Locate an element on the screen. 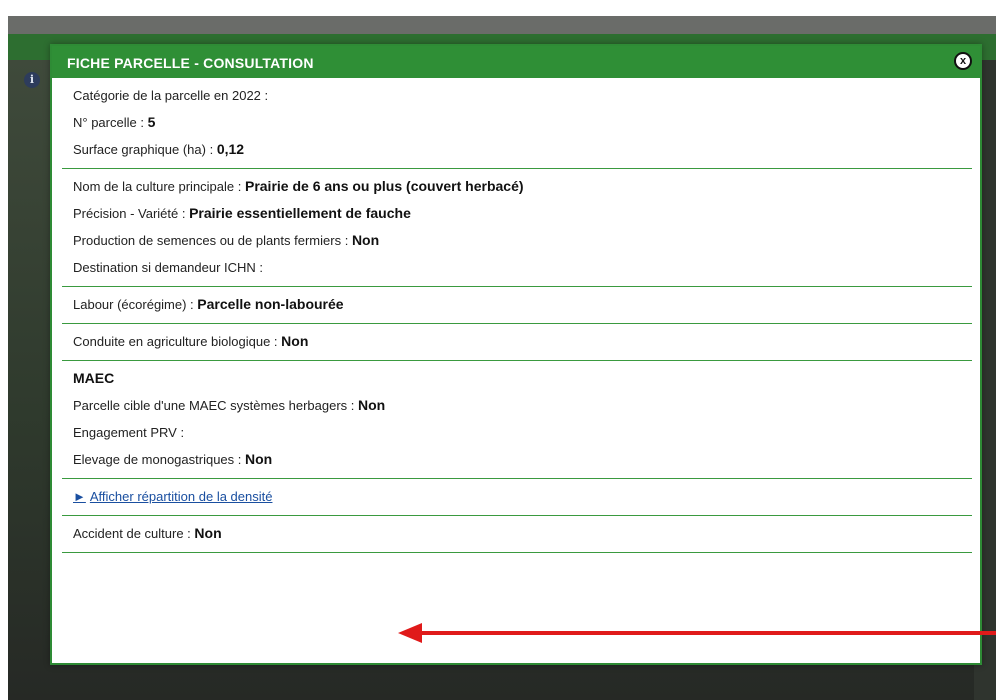  parcelle-label: N° parcelle : is located at coordinates (108, 122).